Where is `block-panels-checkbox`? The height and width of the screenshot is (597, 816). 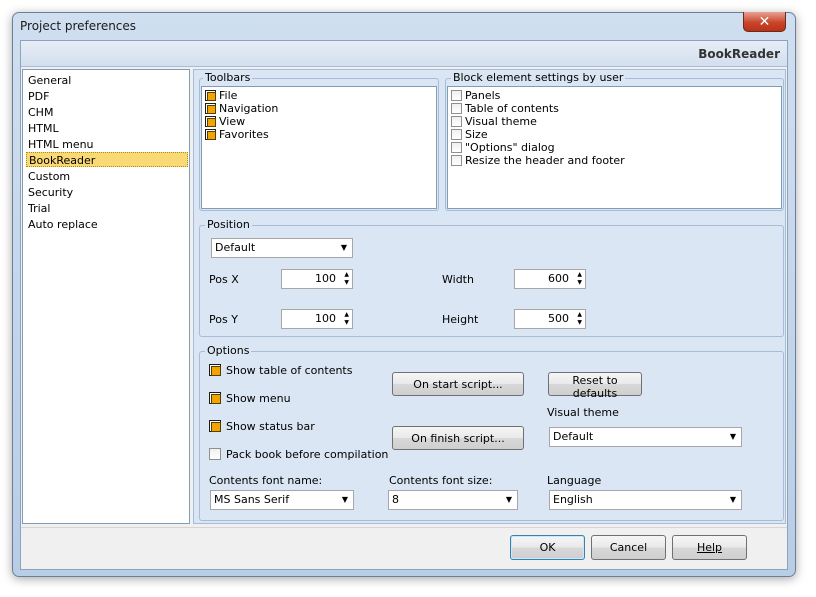 block-panels-checkbox is located at coordinates (456, 95).